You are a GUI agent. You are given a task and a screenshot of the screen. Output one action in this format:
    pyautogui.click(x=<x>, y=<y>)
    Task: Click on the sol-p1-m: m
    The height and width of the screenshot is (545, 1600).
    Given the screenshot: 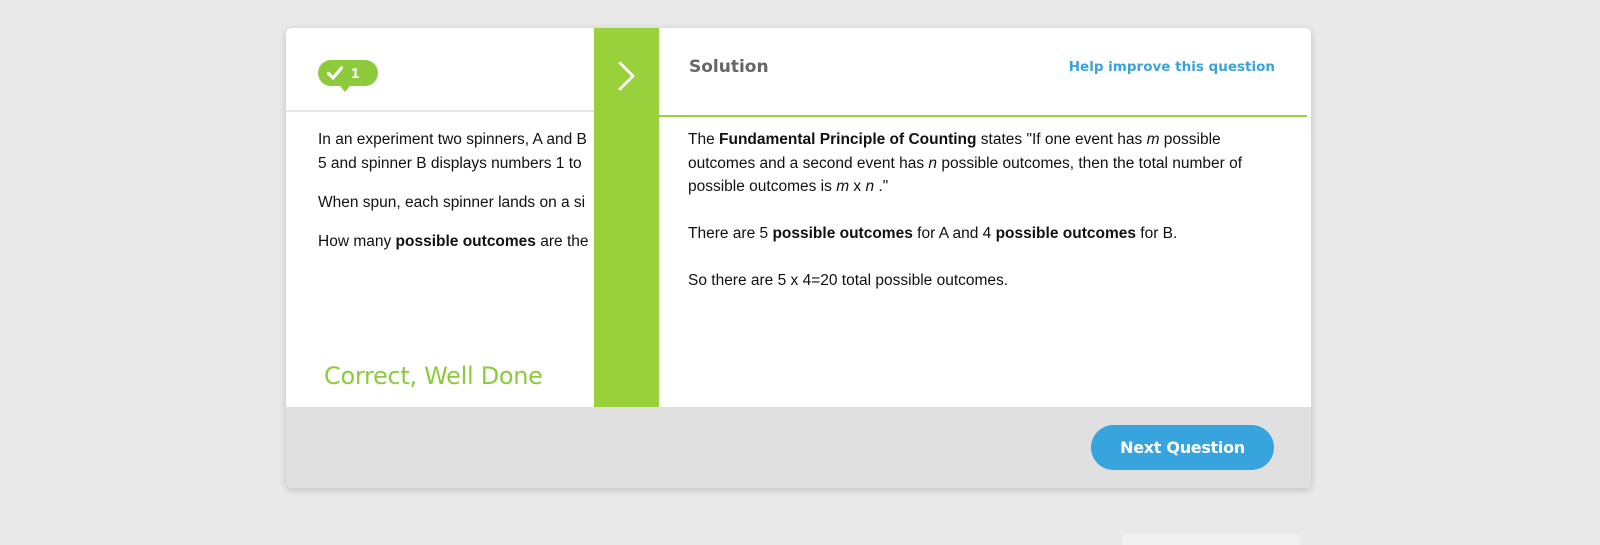 What is the action you would take?
    pyautogui.click(x=1153, y=139)
    